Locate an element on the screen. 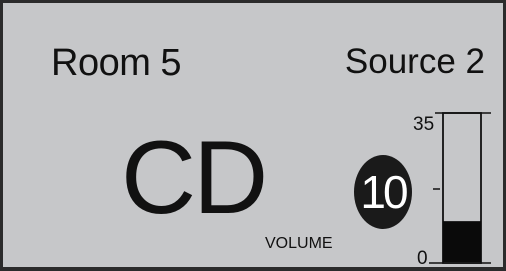 Image resolution: width=506 pixels, height=271 pixels. volume-meter-graphic is located at coordinates (460, 188).